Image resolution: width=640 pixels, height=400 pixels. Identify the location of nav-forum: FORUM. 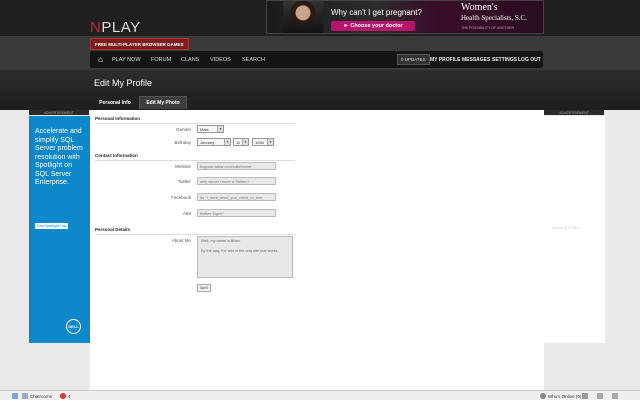
(161, 59).